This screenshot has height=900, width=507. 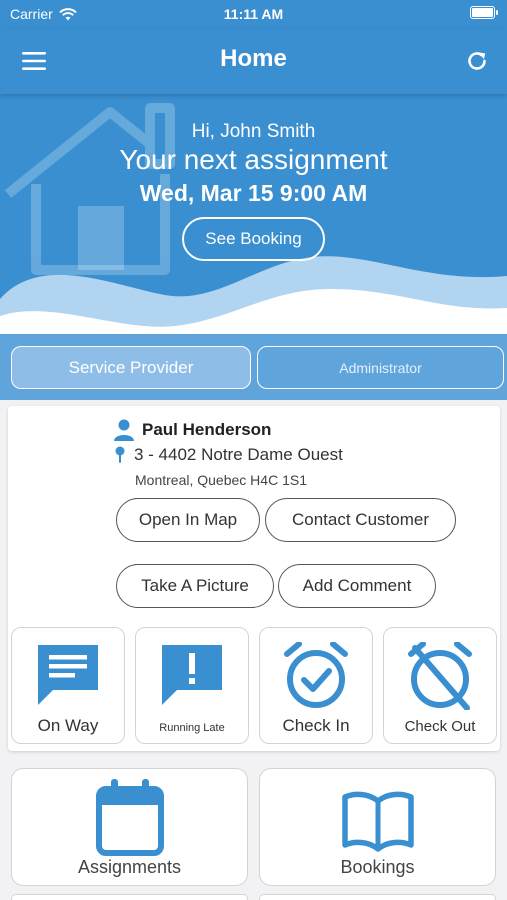 I want to click on bookings-tile: Bookings, so click(x=377, y=827).